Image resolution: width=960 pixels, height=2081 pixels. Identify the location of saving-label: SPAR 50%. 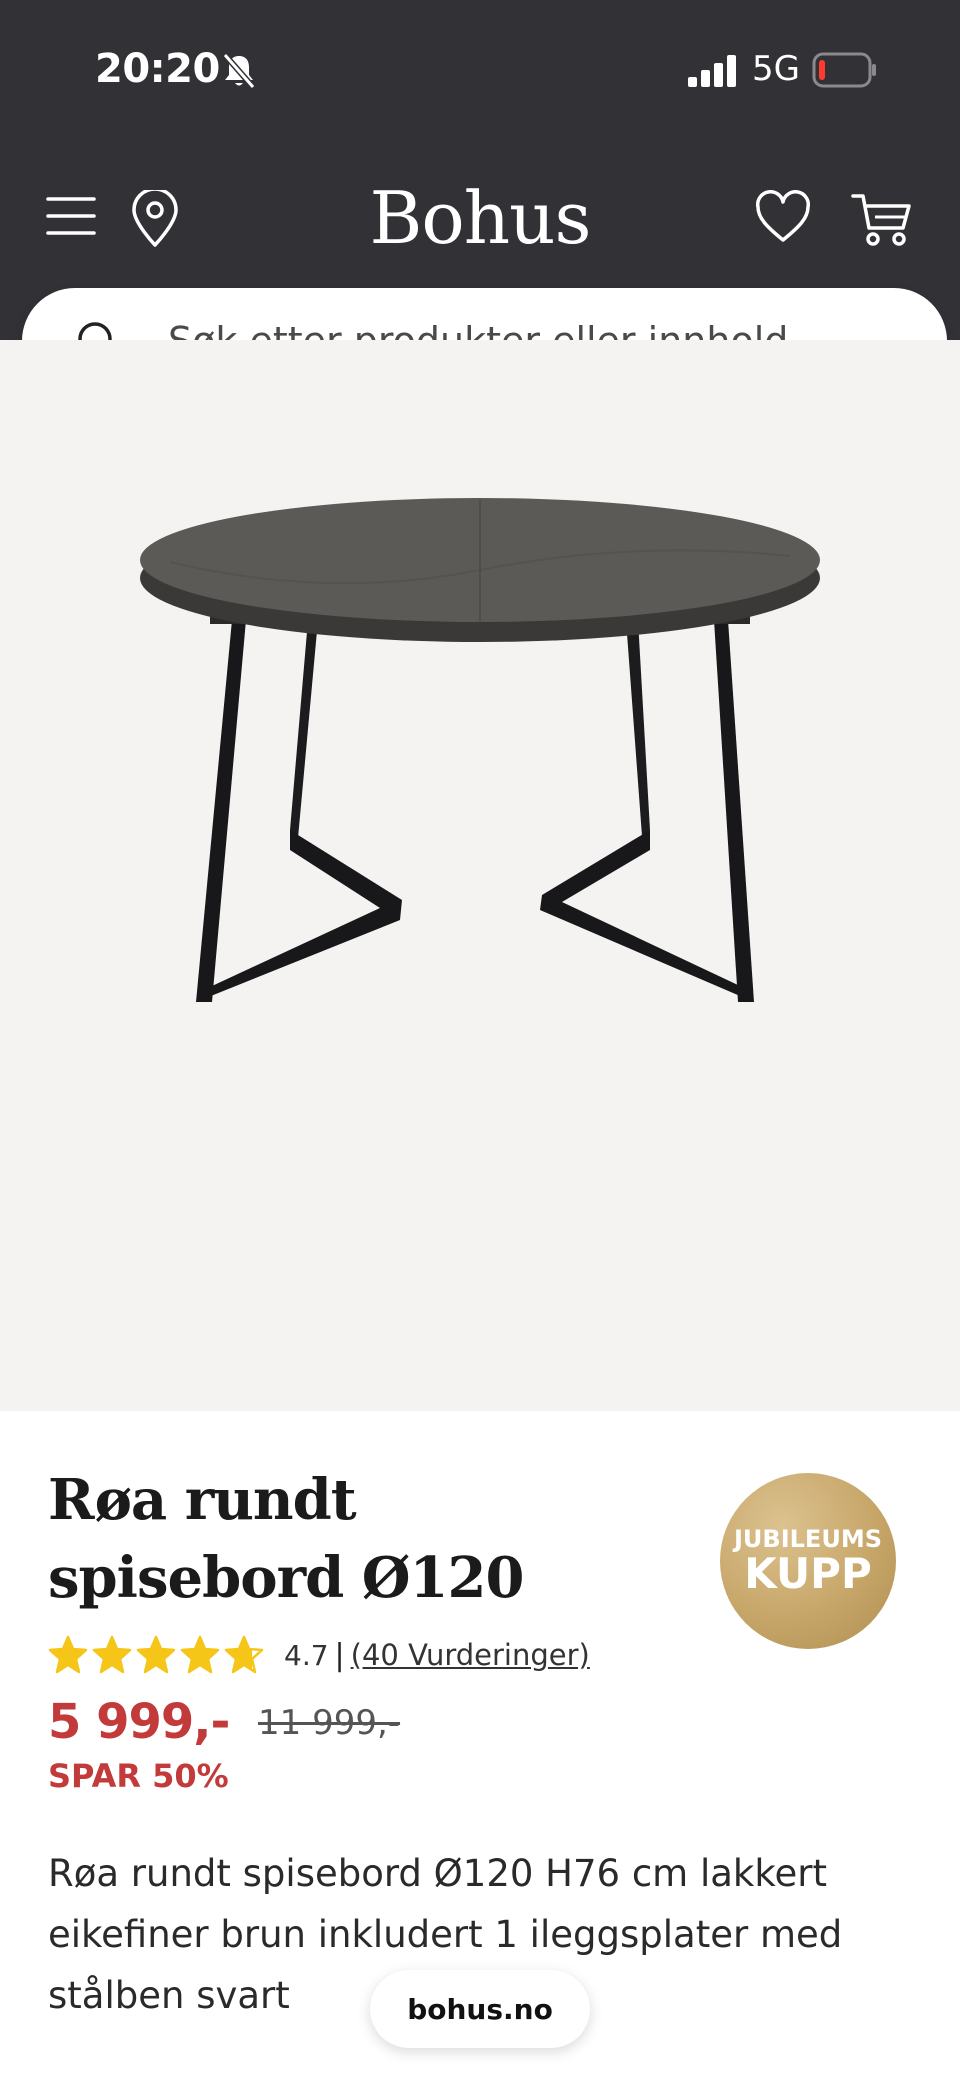
(138, 1776).